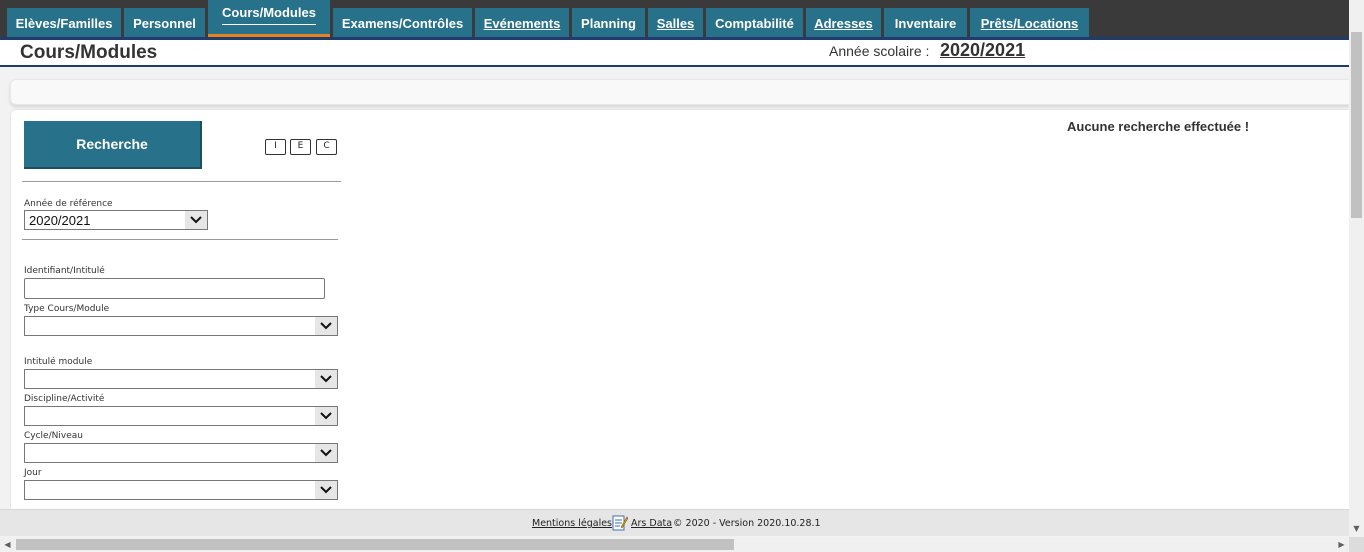 The width and height of the screenshot is (1364, 552). I want to click on scroll-left-arrow-icon: ◀, so click(7, 544).